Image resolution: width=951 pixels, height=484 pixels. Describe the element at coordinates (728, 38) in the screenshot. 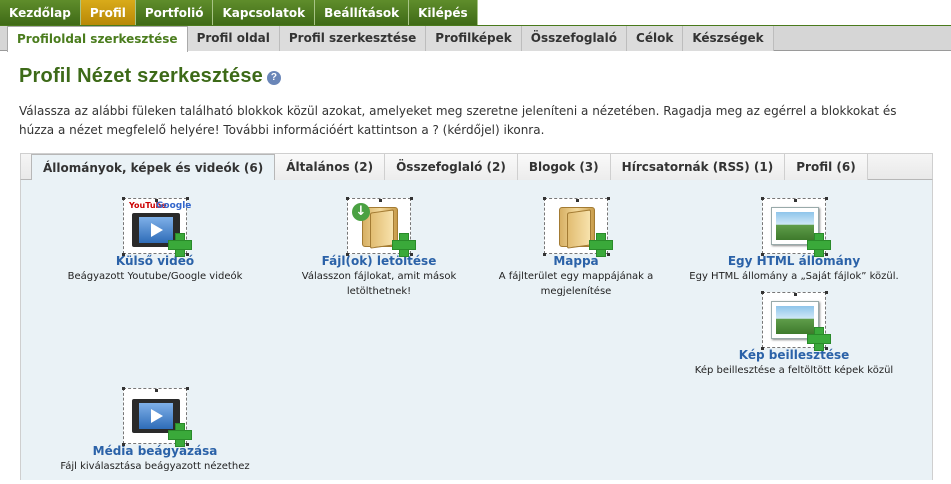

I see `sub-nav-skills: Készségek` at that location.